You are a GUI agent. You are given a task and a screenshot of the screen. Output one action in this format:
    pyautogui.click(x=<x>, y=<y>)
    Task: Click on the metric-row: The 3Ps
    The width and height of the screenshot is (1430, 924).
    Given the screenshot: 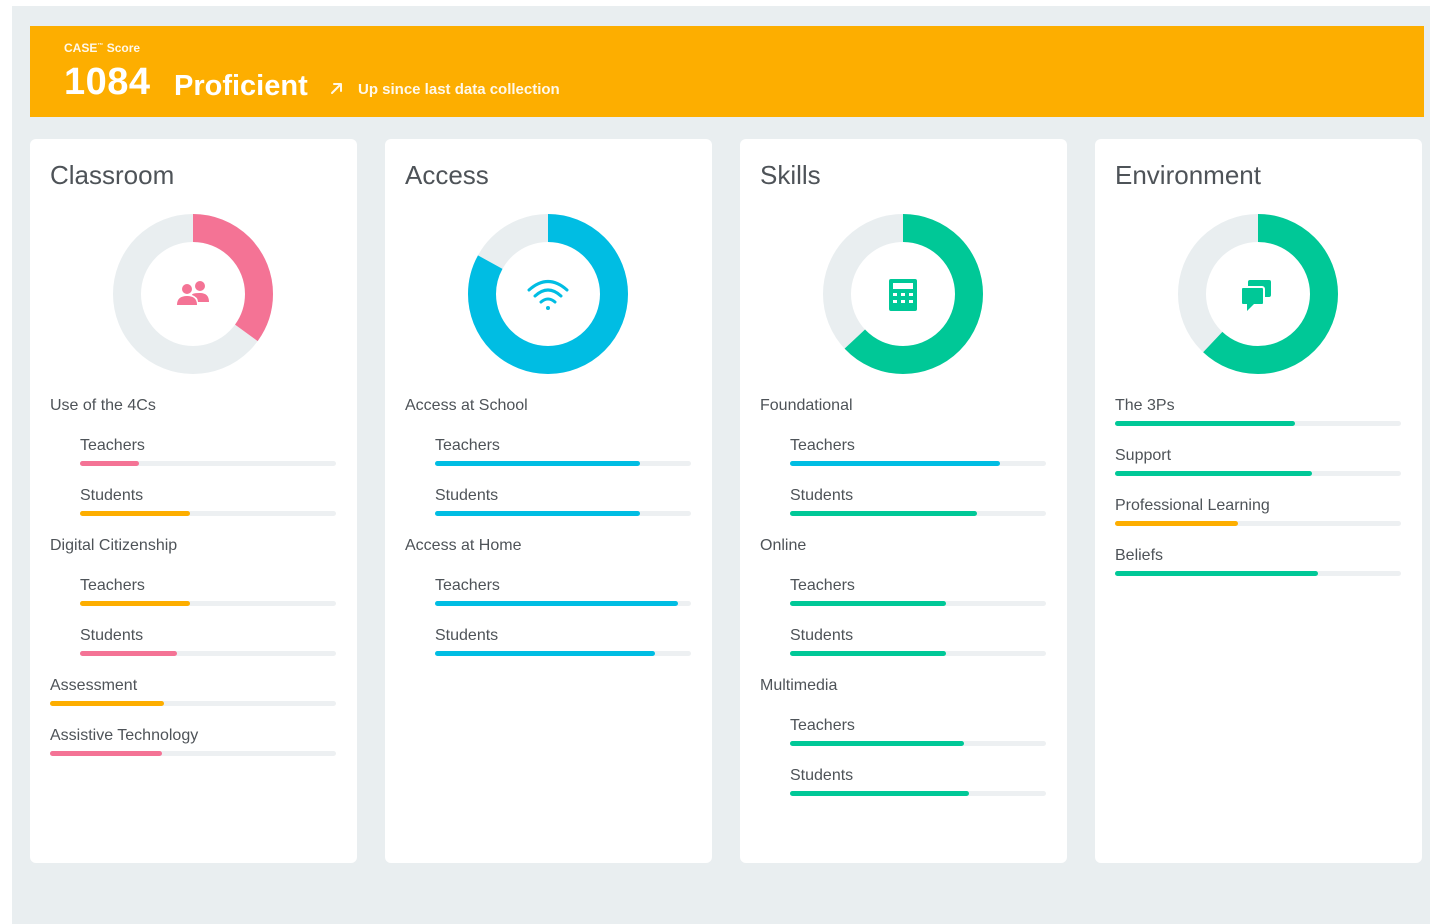 What is the action you would take?
    pyautogui.click(x=1258, y=421)
    